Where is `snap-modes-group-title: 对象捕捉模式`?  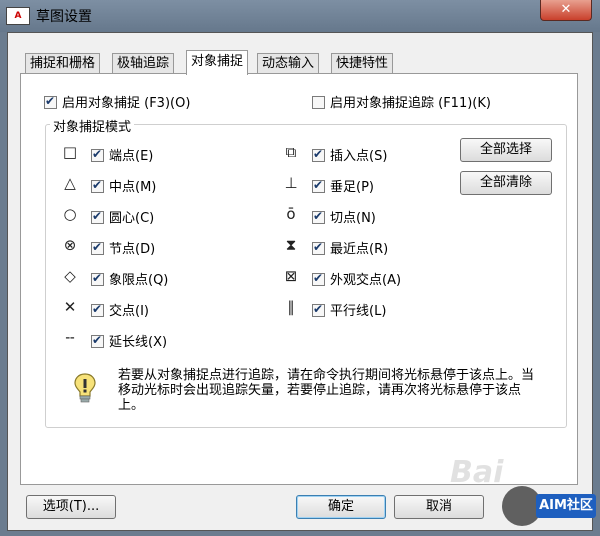
snap-modes-group-title: 对象捕捉模式 is located at coordinates (92, 125).